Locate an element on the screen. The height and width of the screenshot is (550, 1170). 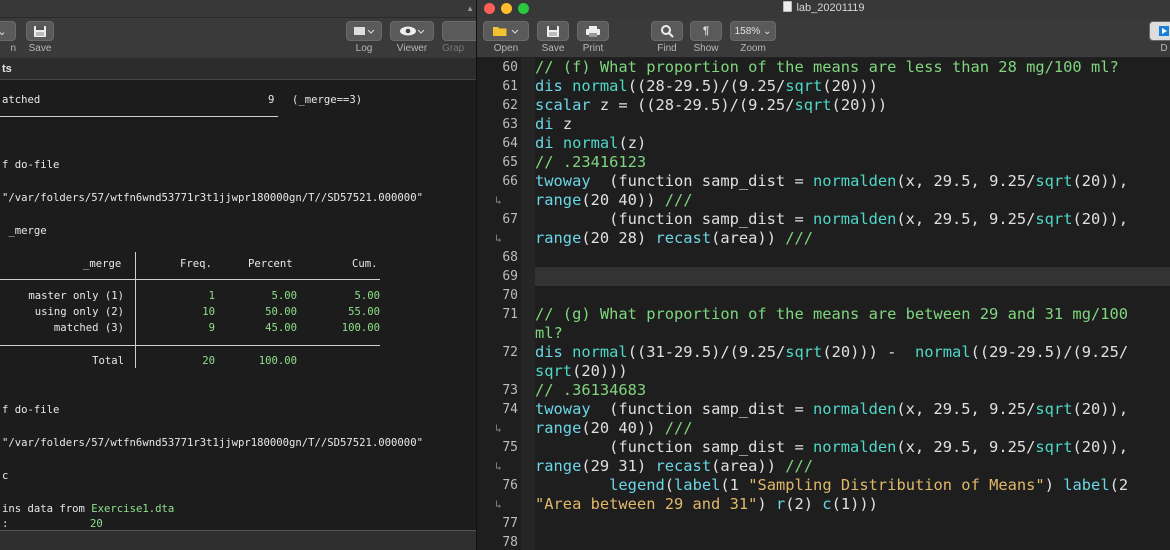
code-line: scalar z = ((28-29.5)/(9.25/sqrt(20))) is located at coordinates (711, 105).